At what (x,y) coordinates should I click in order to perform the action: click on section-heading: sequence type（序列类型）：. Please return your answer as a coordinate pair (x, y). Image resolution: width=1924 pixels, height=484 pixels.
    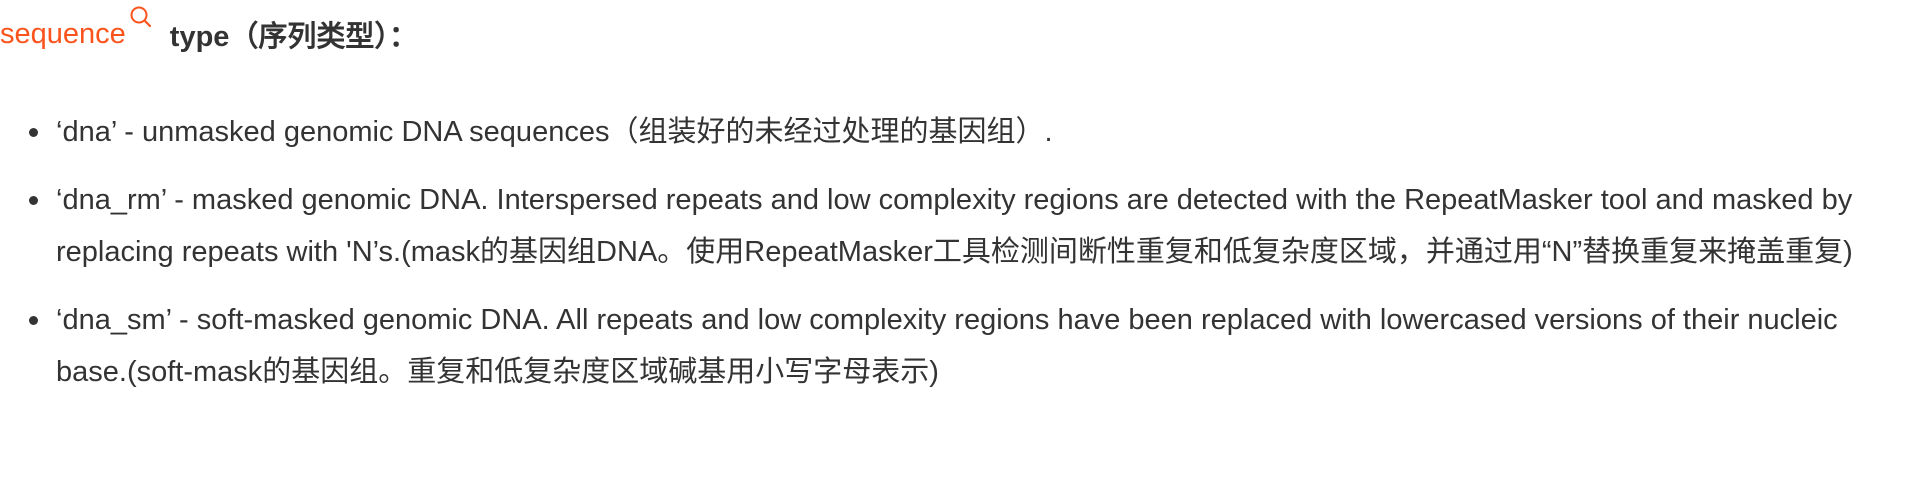
    Looking at the image, I should click on (209, 32).